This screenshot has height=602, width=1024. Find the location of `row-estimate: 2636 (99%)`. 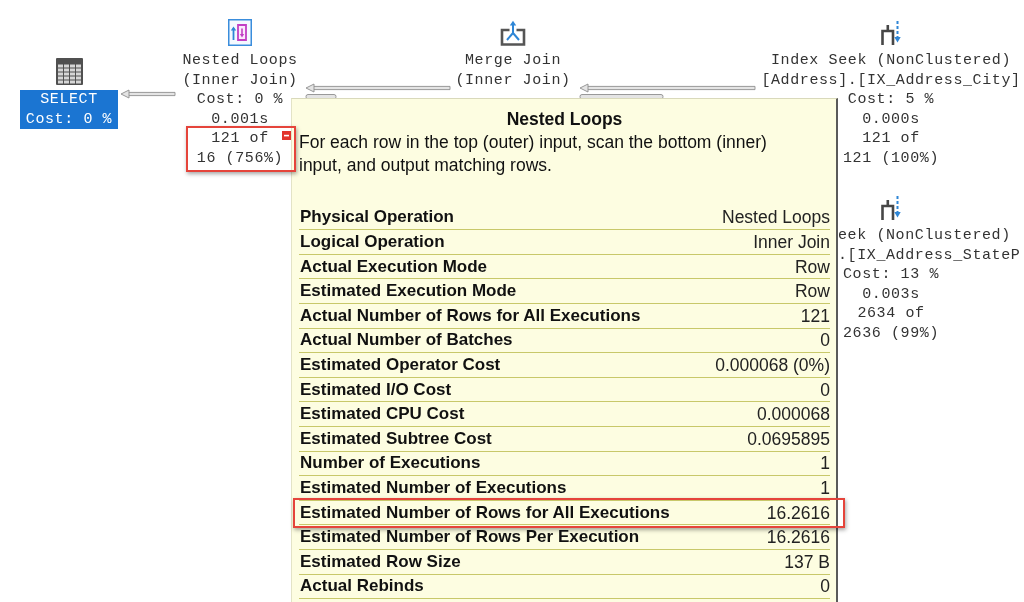

row-estimate: 2636 (99%) is located at coordinates (891, 333).